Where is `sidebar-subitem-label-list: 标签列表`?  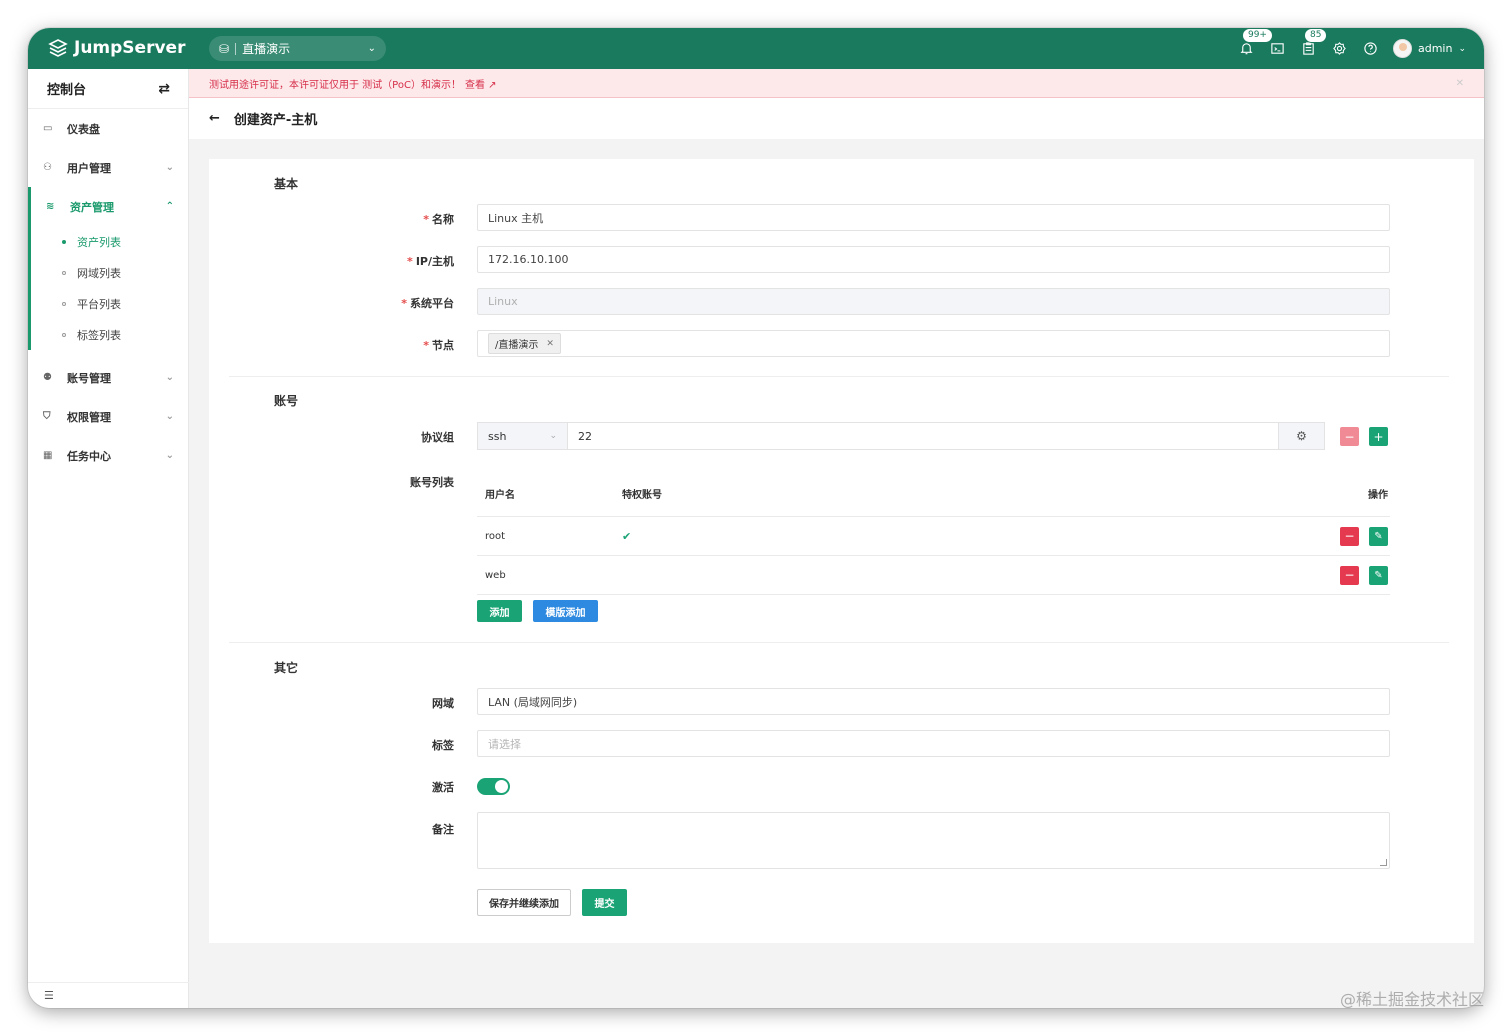 sidebar-subitem-label-list: 标签列表 is located at coordinates (109, 334).